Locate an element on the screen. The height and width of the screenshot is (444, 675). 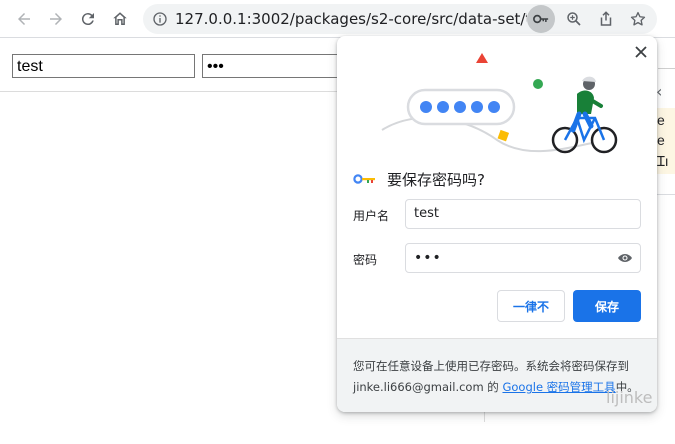
dialog-title-row: 要保存密码吗? is located at coordinates (419, 179).